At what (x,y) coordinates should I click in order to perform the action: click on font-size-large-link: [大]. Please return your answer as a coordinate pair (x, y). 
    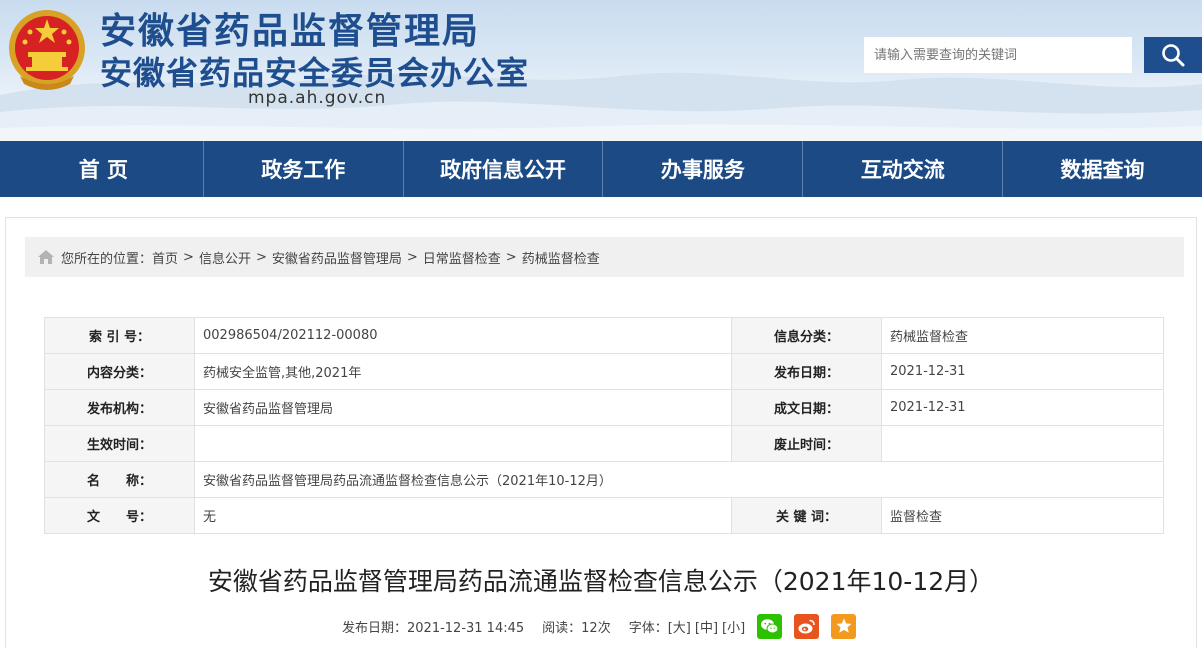
    Looking at the image, I should click on (679, 626).